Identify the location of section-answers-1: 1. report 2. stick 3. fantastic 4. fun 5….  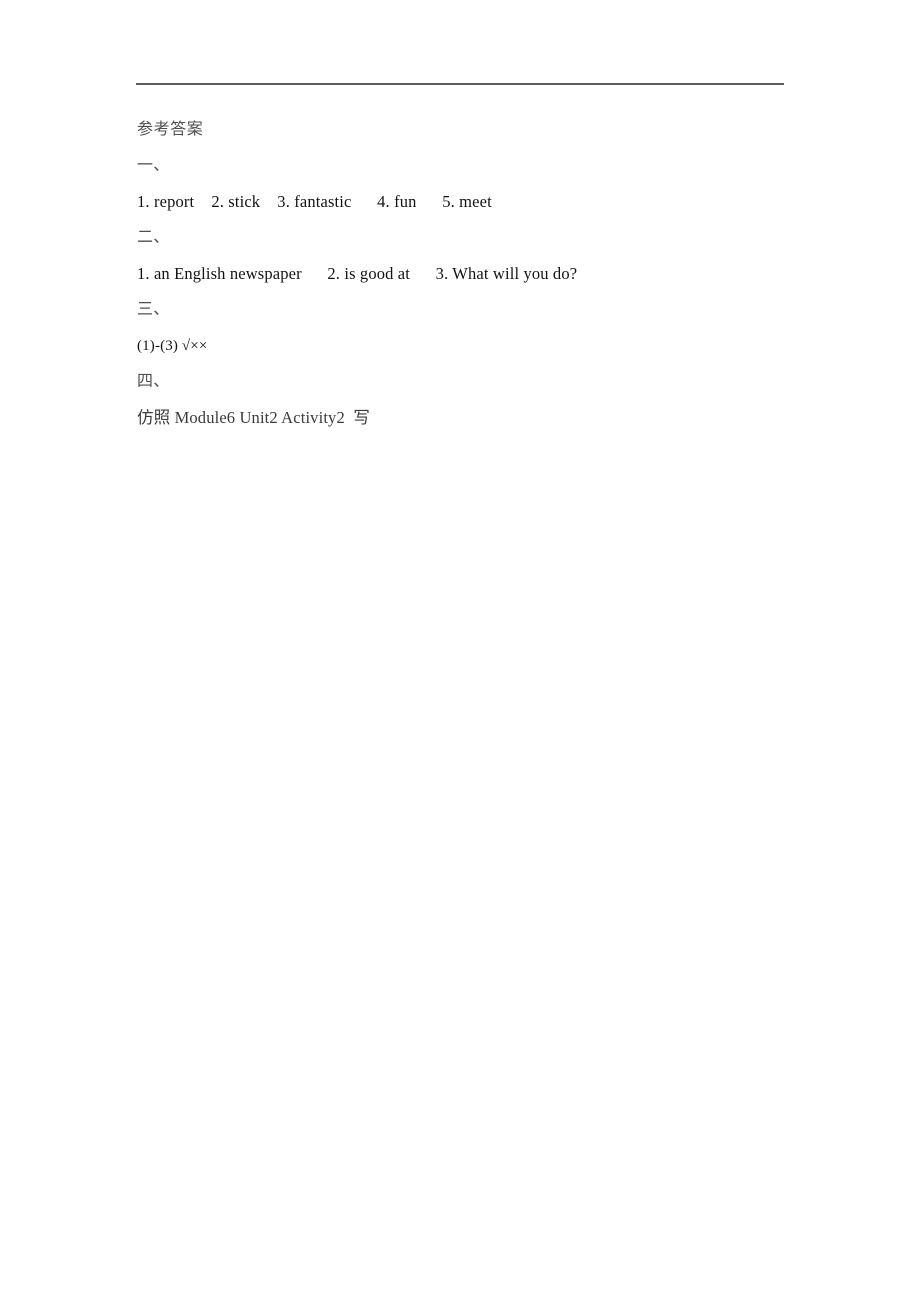
(314, 201).